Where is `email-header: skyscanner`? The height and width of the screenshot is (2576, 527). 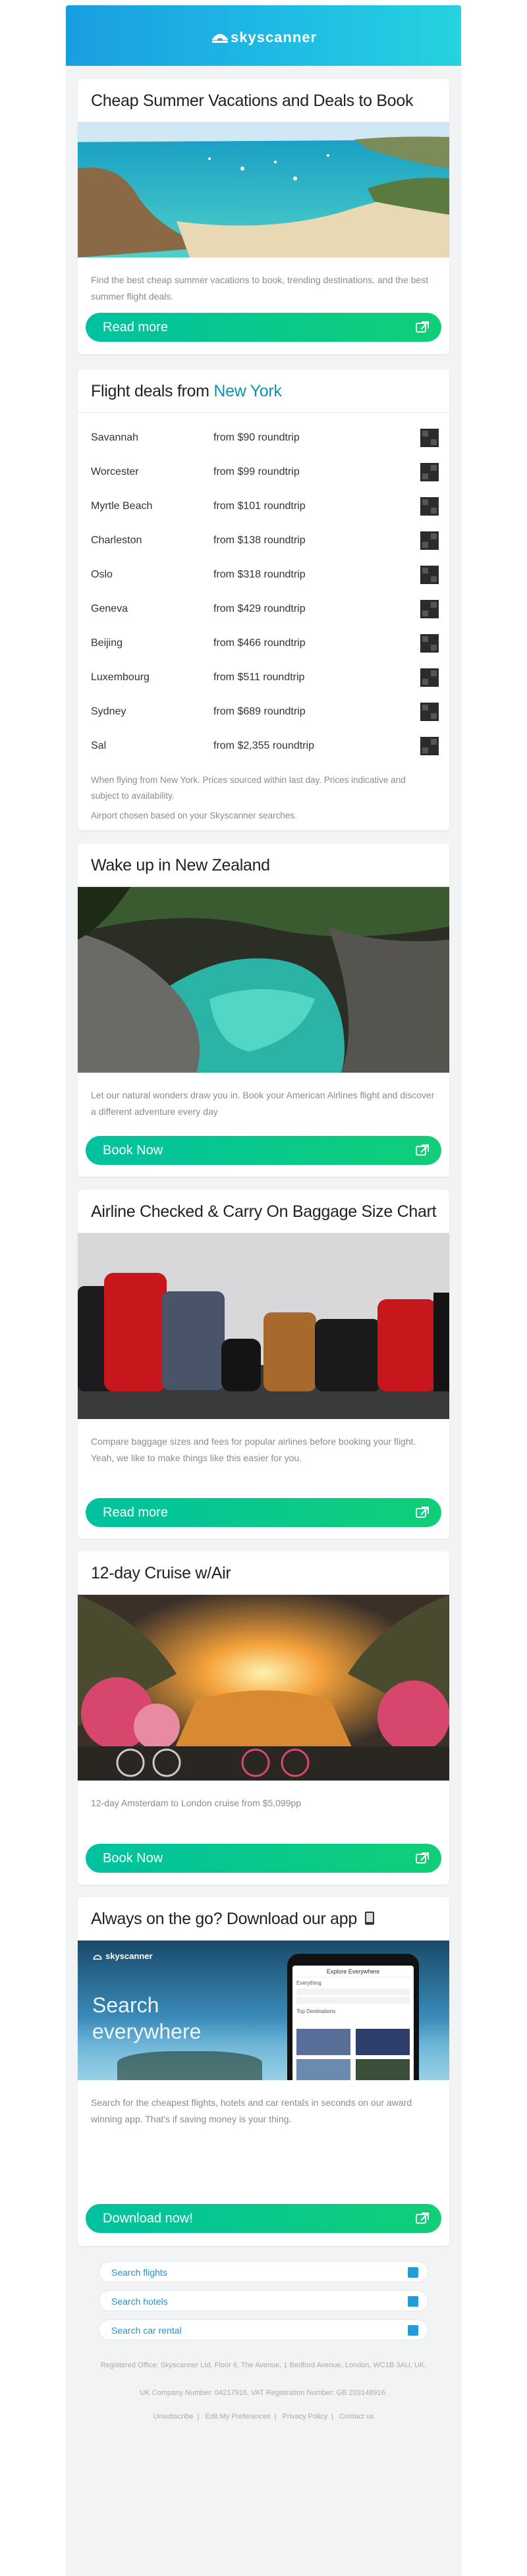 email-header: skyscanner is located at coordinates (263, 35).